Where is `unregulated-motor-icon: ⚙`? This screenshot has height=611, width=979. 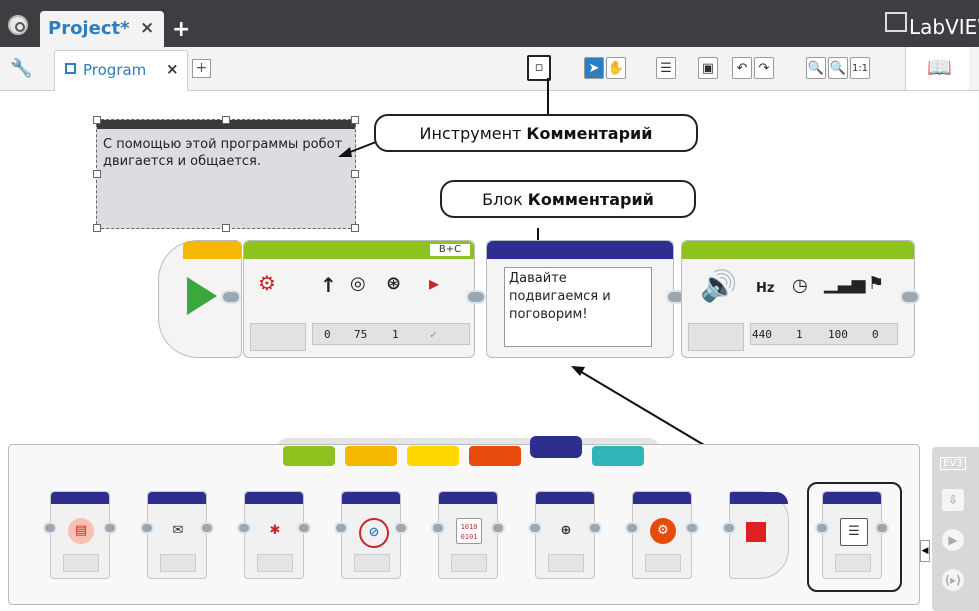
unregulated-motor-icon: ⚙ is located at coordinates (663, 531).